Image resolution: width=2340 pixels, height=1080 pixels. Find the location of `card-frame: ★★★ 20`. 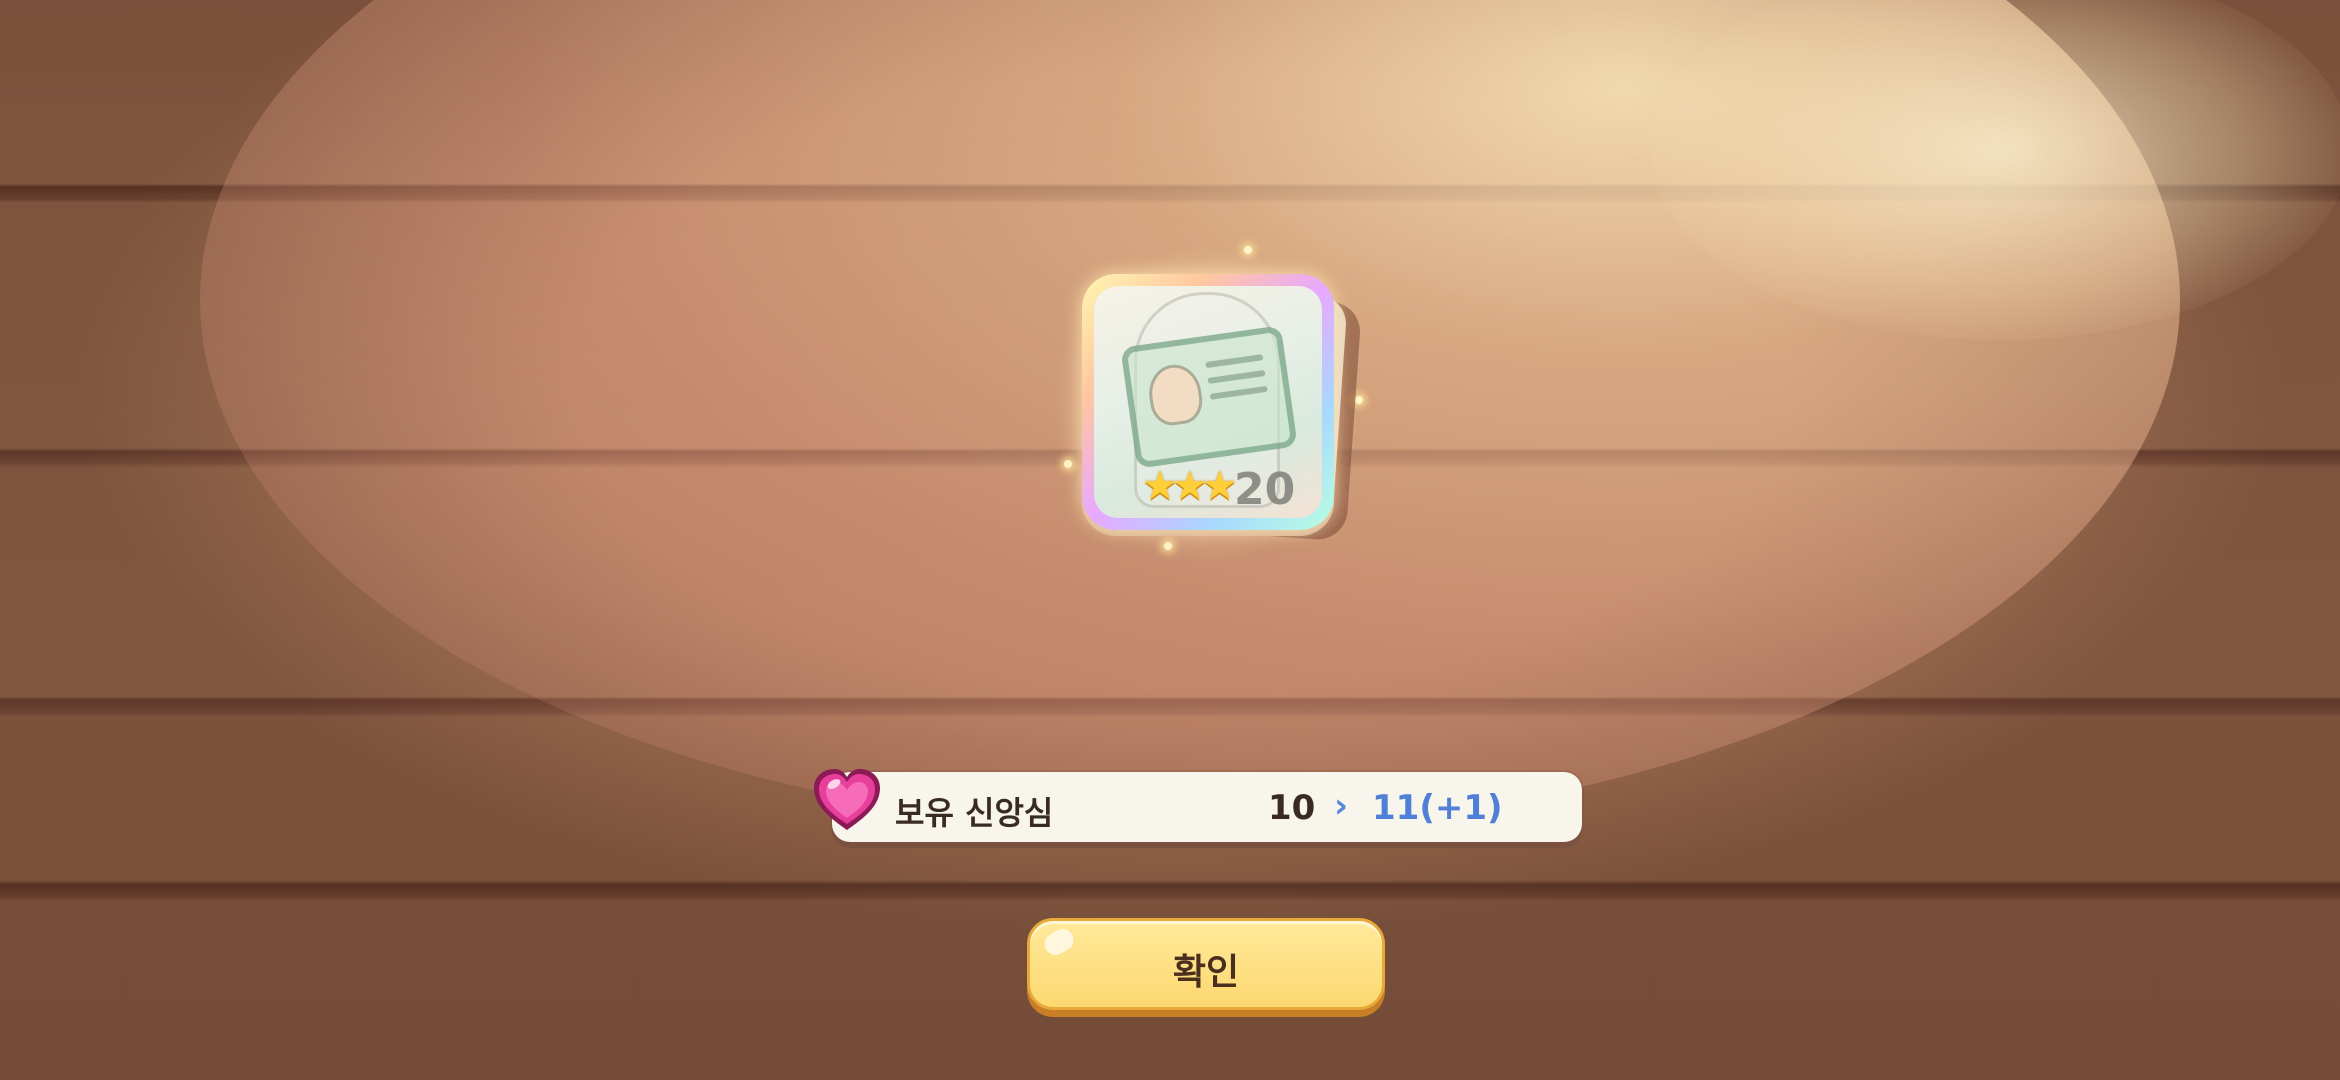

card-frame: ★★★ 20 is located at coordinates (1208, 402).